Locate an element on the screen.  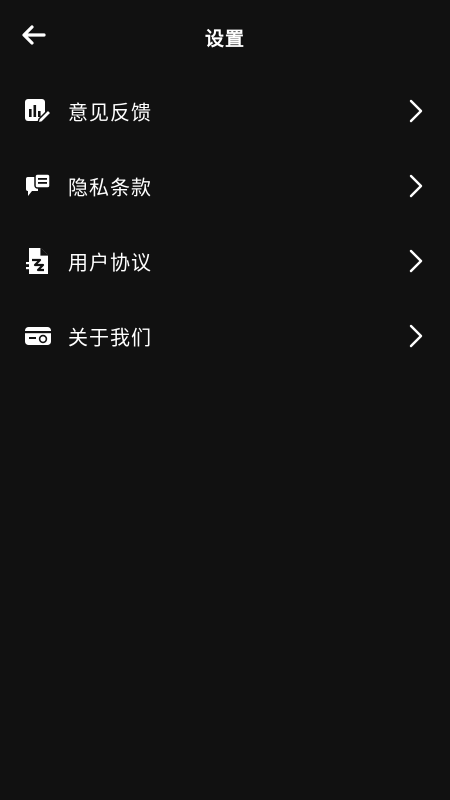
menu-item-user-agreement: 用户协议 is located at coordinates (225, 260).